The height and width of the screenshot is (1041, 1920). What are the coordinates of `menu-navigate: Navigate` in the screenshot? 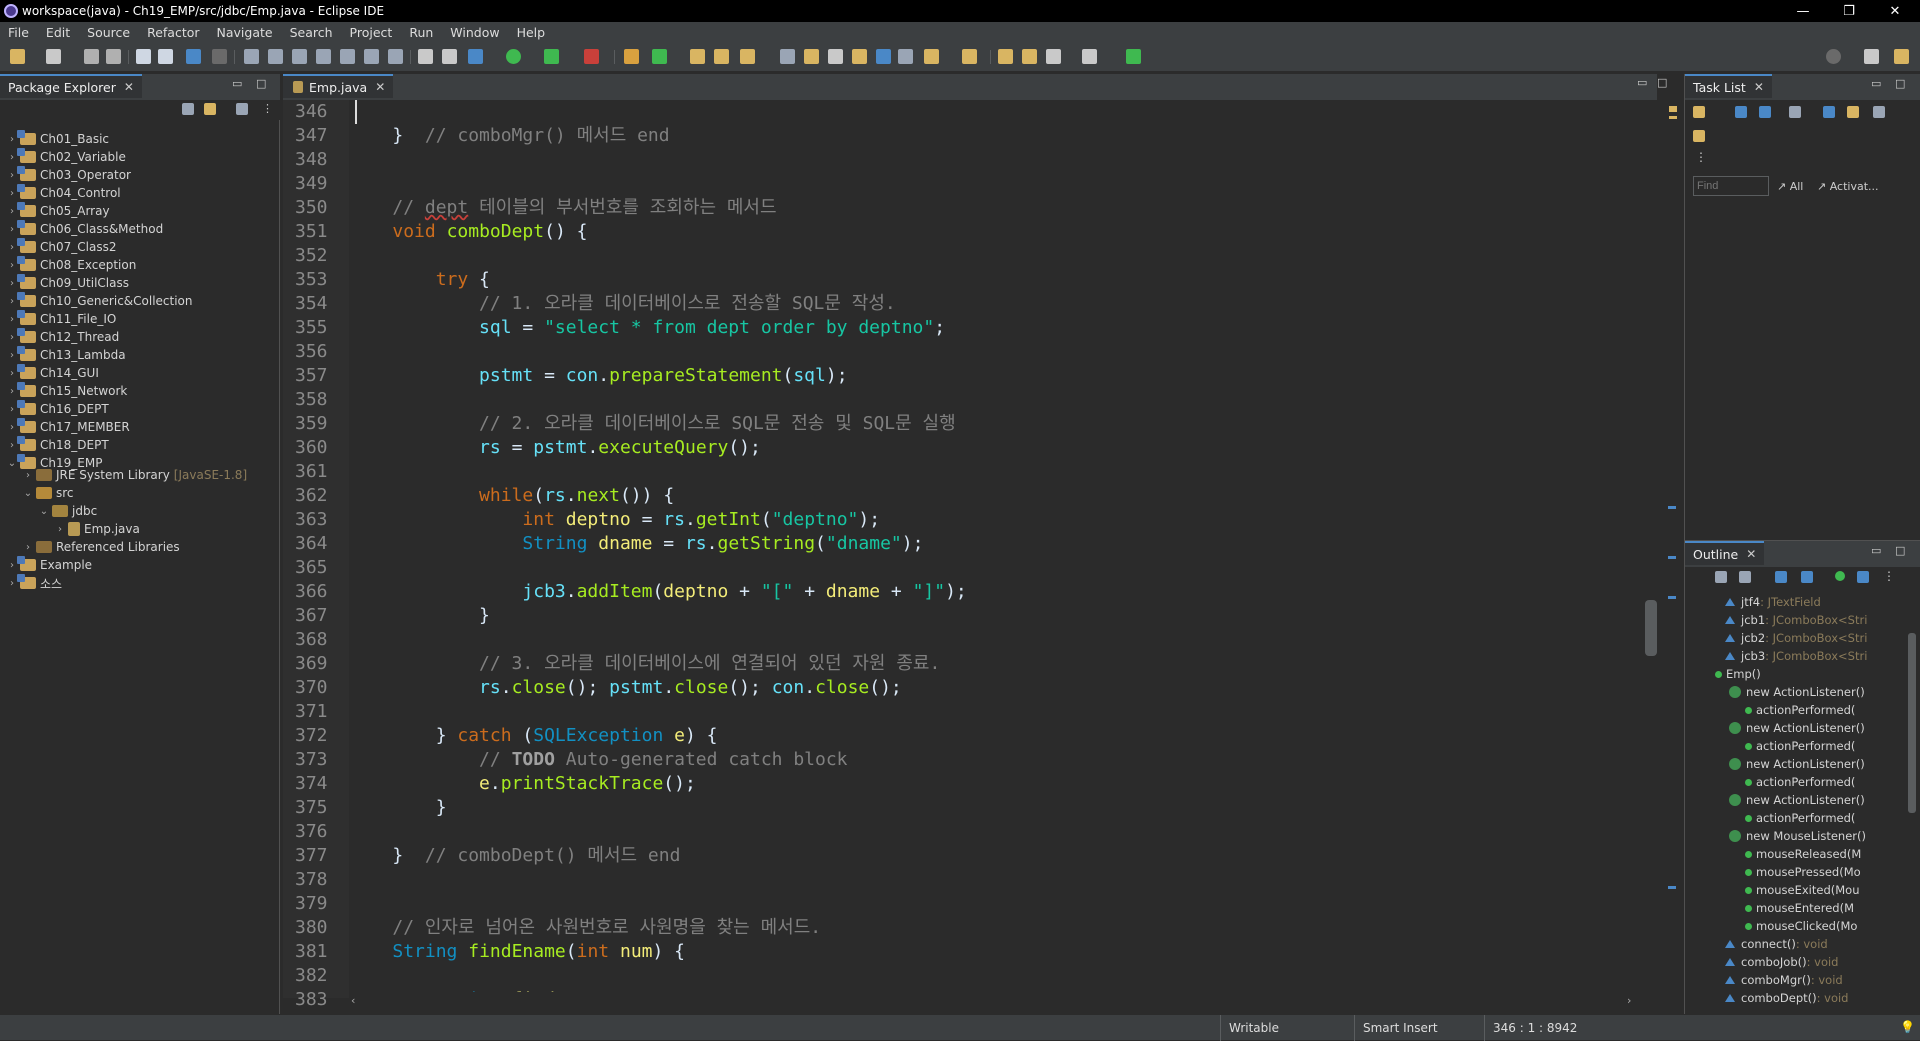 It's located at (245, 32).